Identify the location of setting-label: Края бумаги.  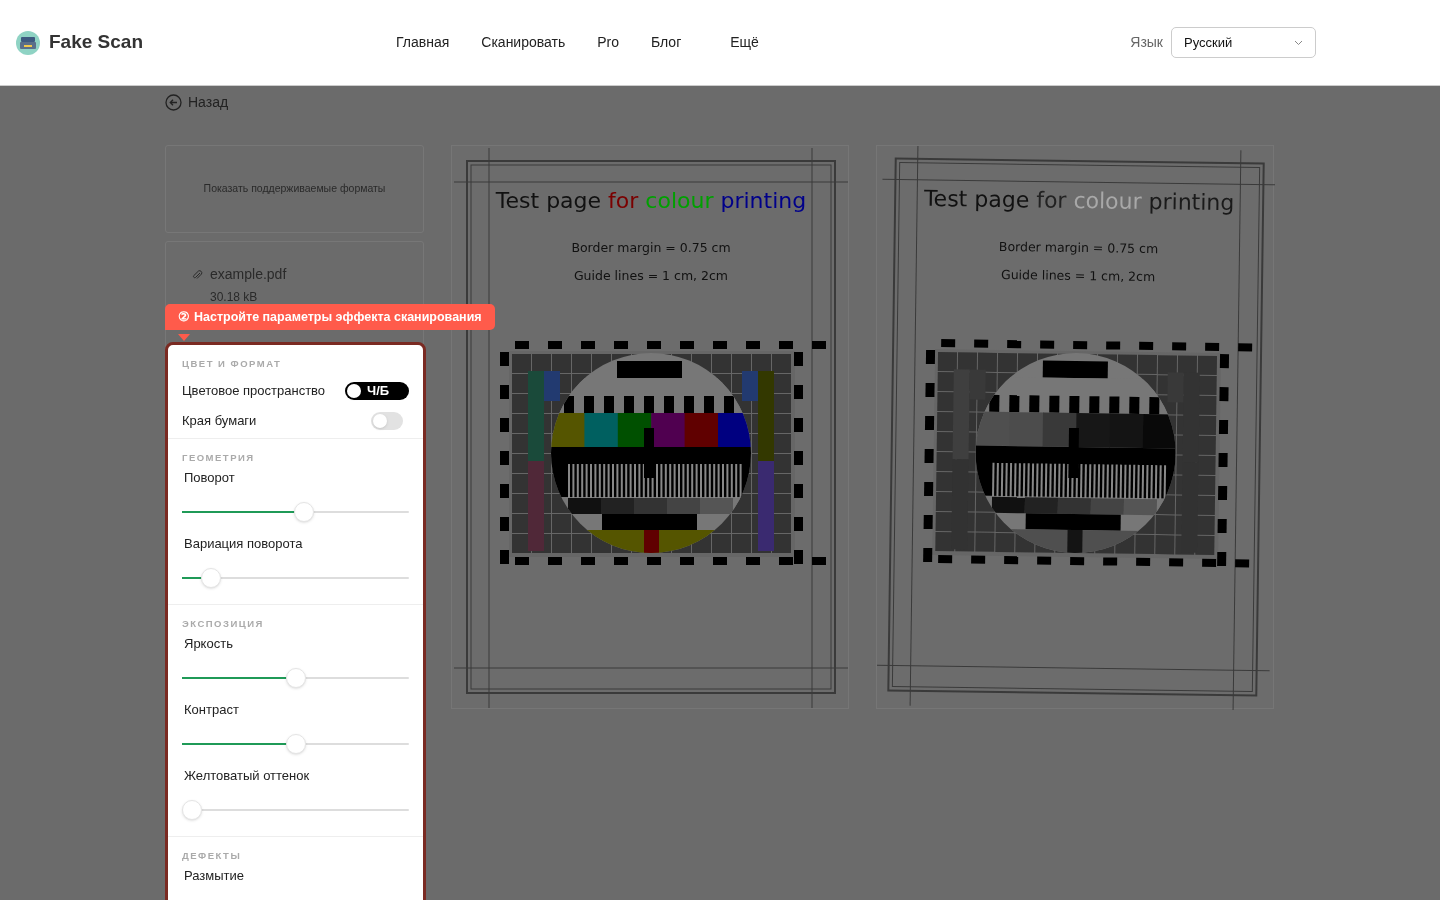
(219, 421).